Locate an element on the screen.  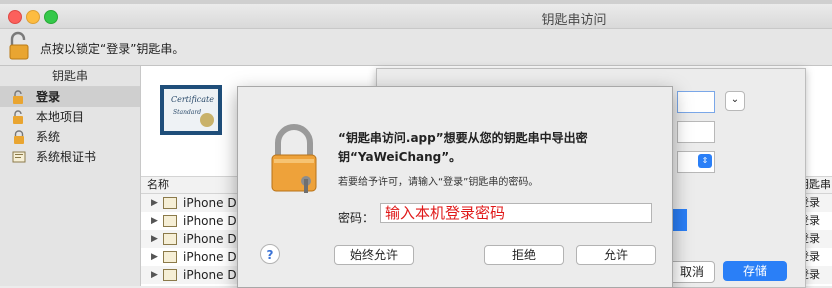
sidebar-item-label: 本地项目 is located at coordinates (60, 117).